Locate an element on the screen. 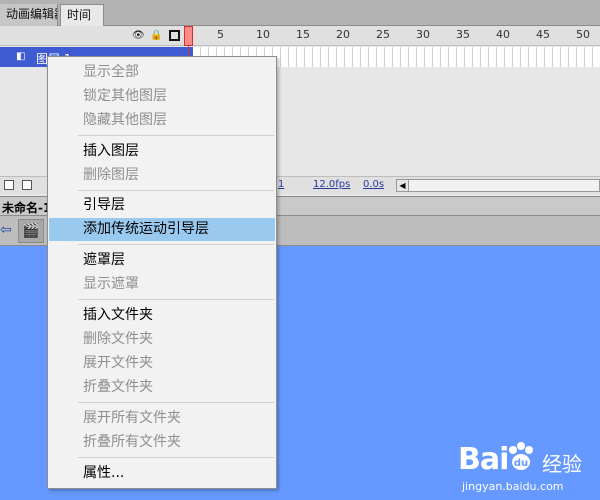 Image resolution: width=600 pixels, height=500 pixels. timeline-hscrollbar: ◀ is located at coordinates (498, 185).